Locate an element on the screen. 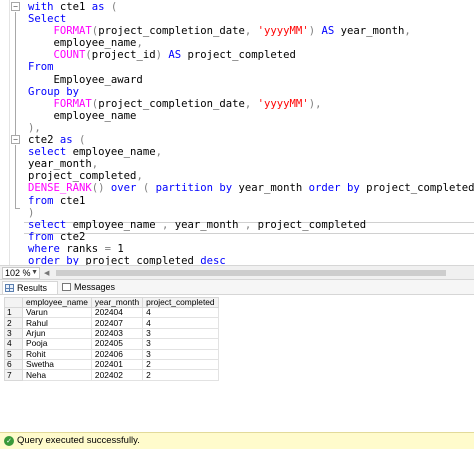 This screenshot has width=474, height=449. code-line: From is located at coordinates (251, 67).